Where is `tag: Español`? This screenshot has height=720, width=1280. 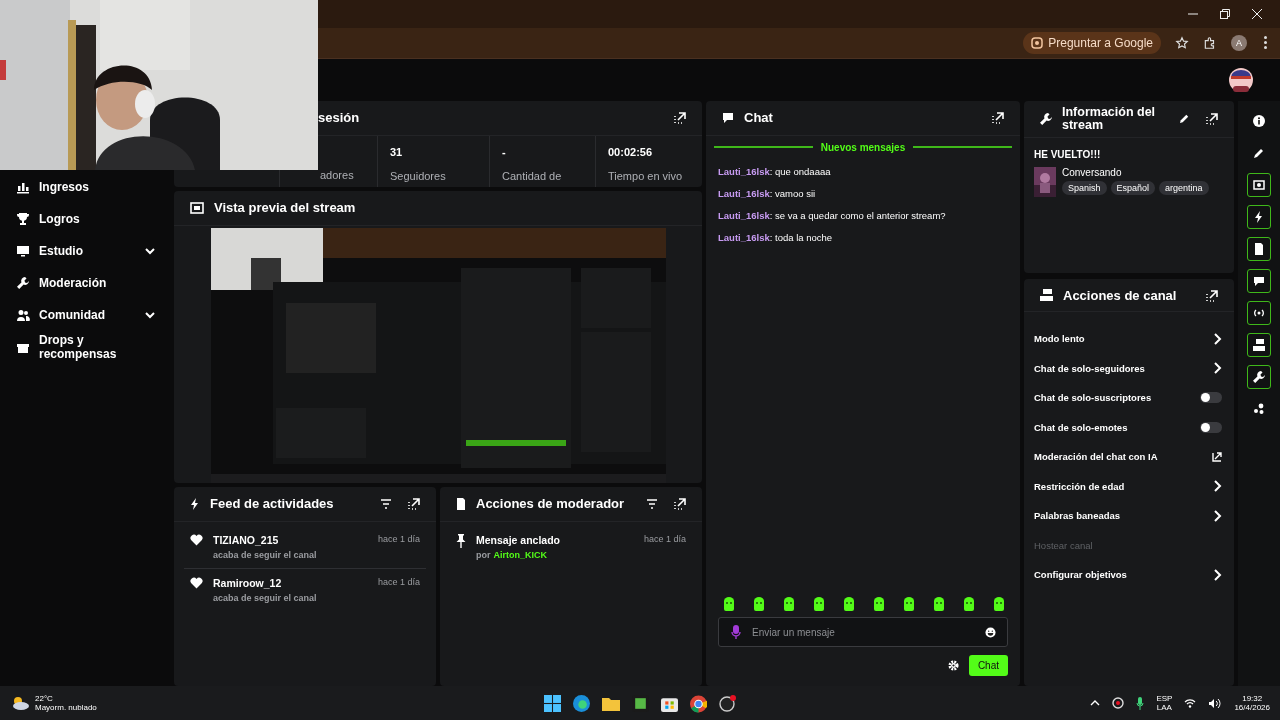 tag: Español is located at coordinates (1133, 187).